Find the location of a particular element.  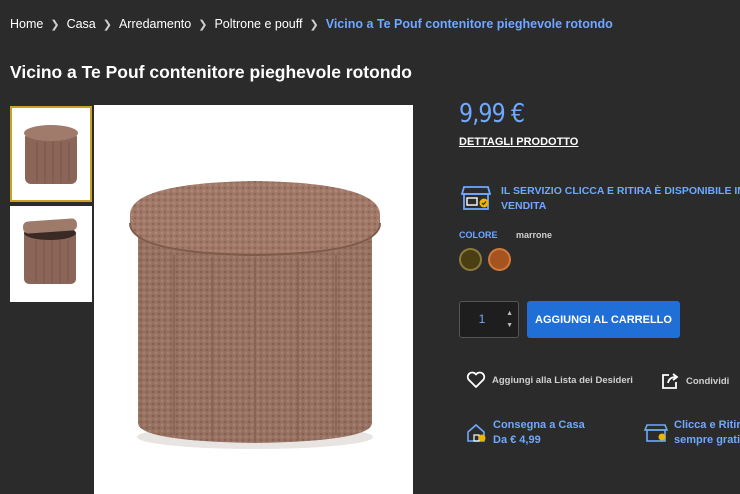

store-icon is located at coordinates (476, 198).